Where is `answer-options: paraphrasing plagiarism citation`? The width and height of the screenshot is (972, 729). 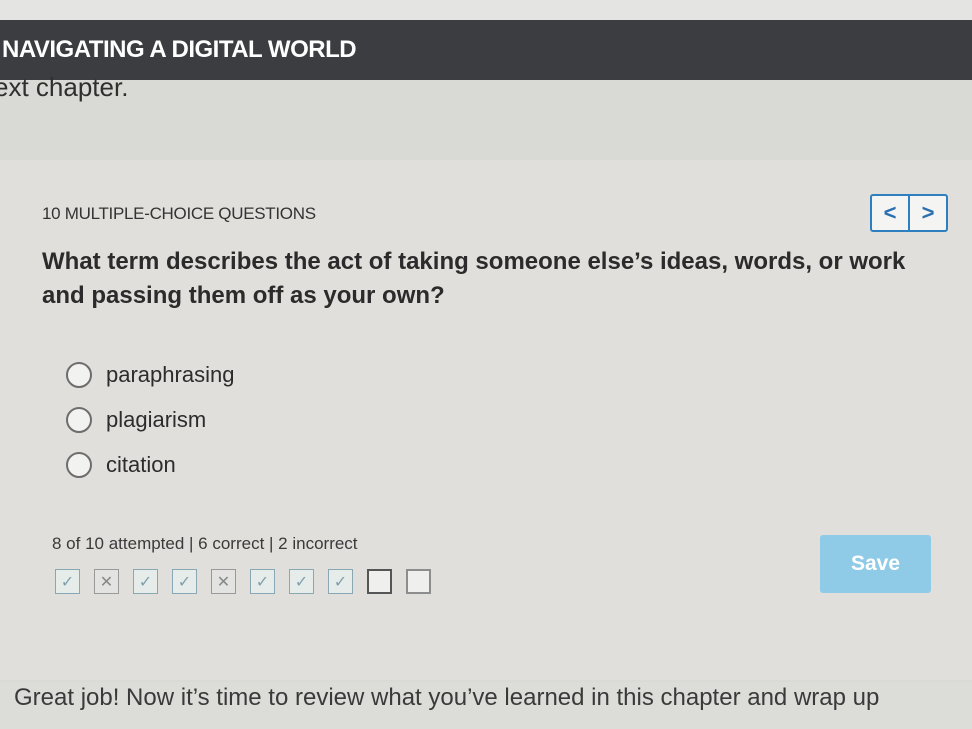
answer-options: paraphrasing plagiarism citation is located at coordinates (150, 419).